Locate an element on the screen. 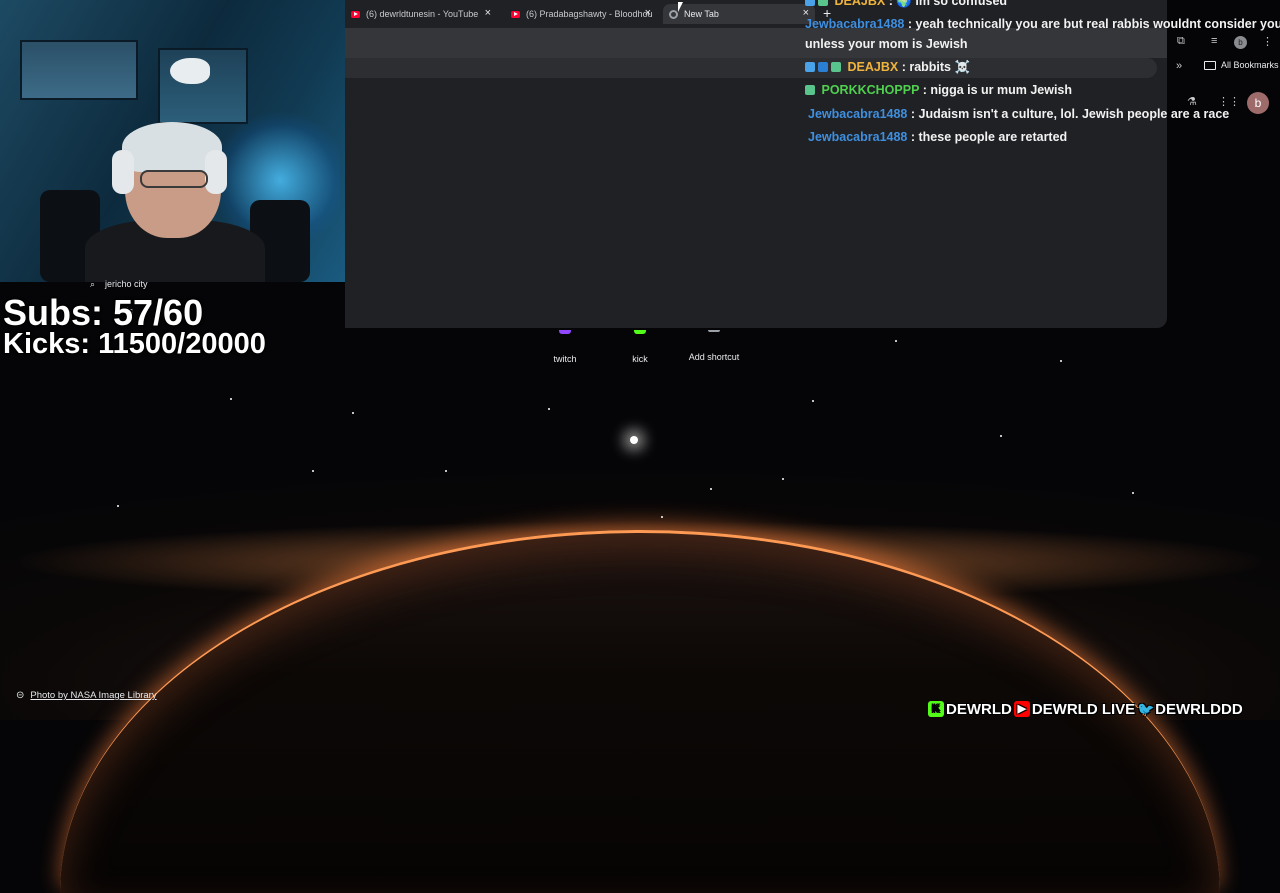 The image size is (1280, 893). social-twitter: 🐦 DEWRLDDD is located at coordinates (1190, 709).